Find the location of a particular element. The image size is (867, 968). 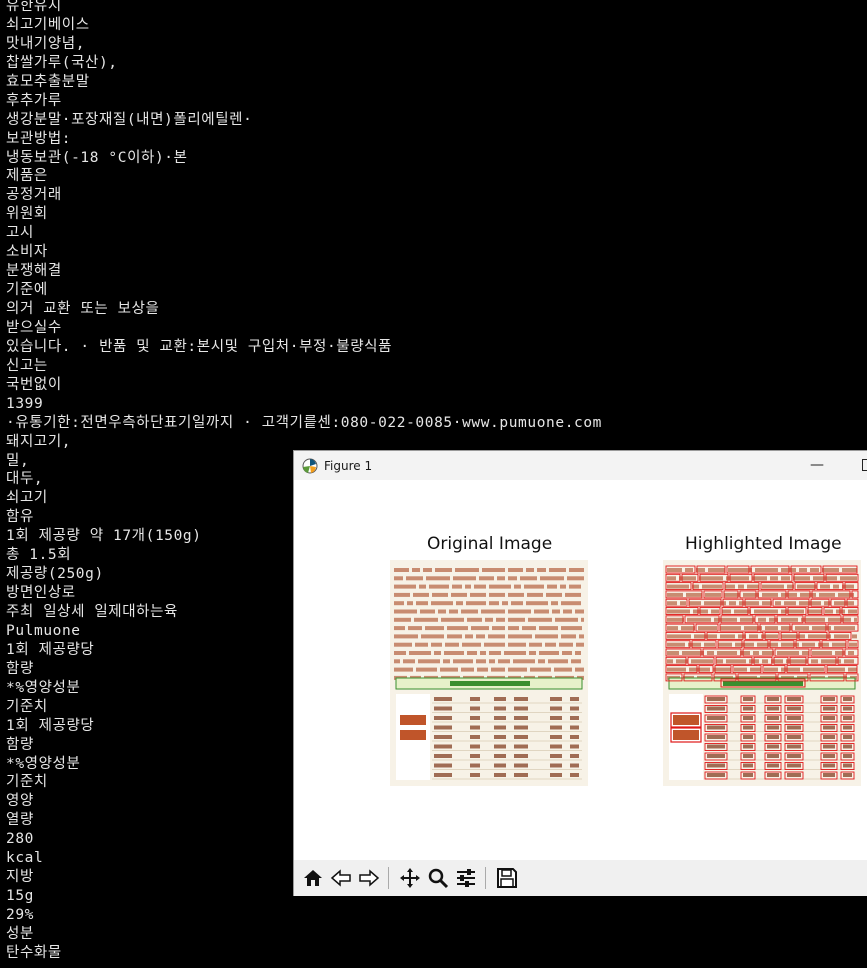

terminal-line: 유한유지 is located at coordinates (34, 7).